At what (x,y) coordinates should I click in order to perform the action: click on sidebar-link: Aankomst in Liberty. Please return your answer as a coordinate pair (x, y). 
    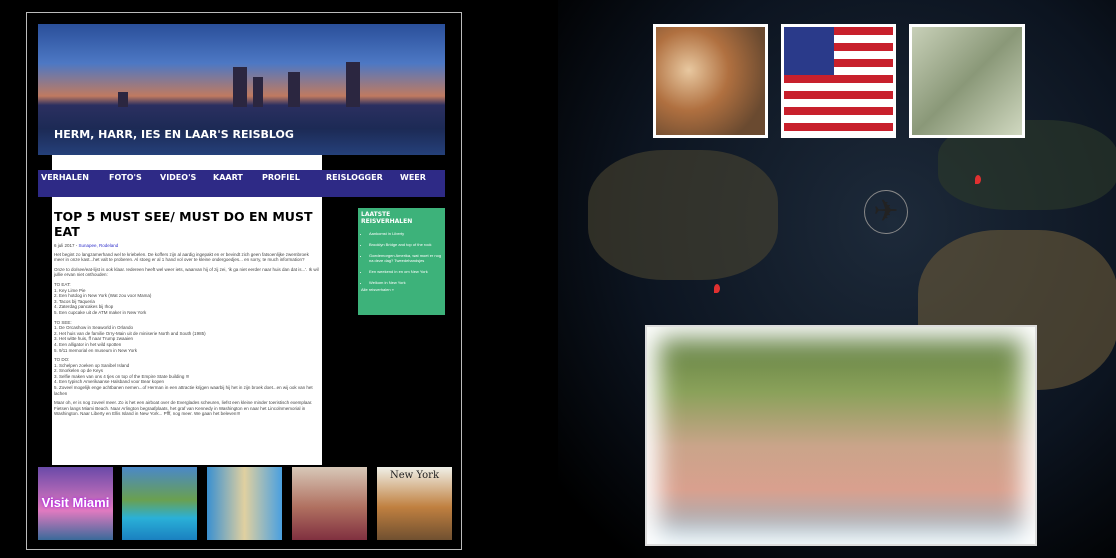
    Looking at the image, I should click on (405, 233).